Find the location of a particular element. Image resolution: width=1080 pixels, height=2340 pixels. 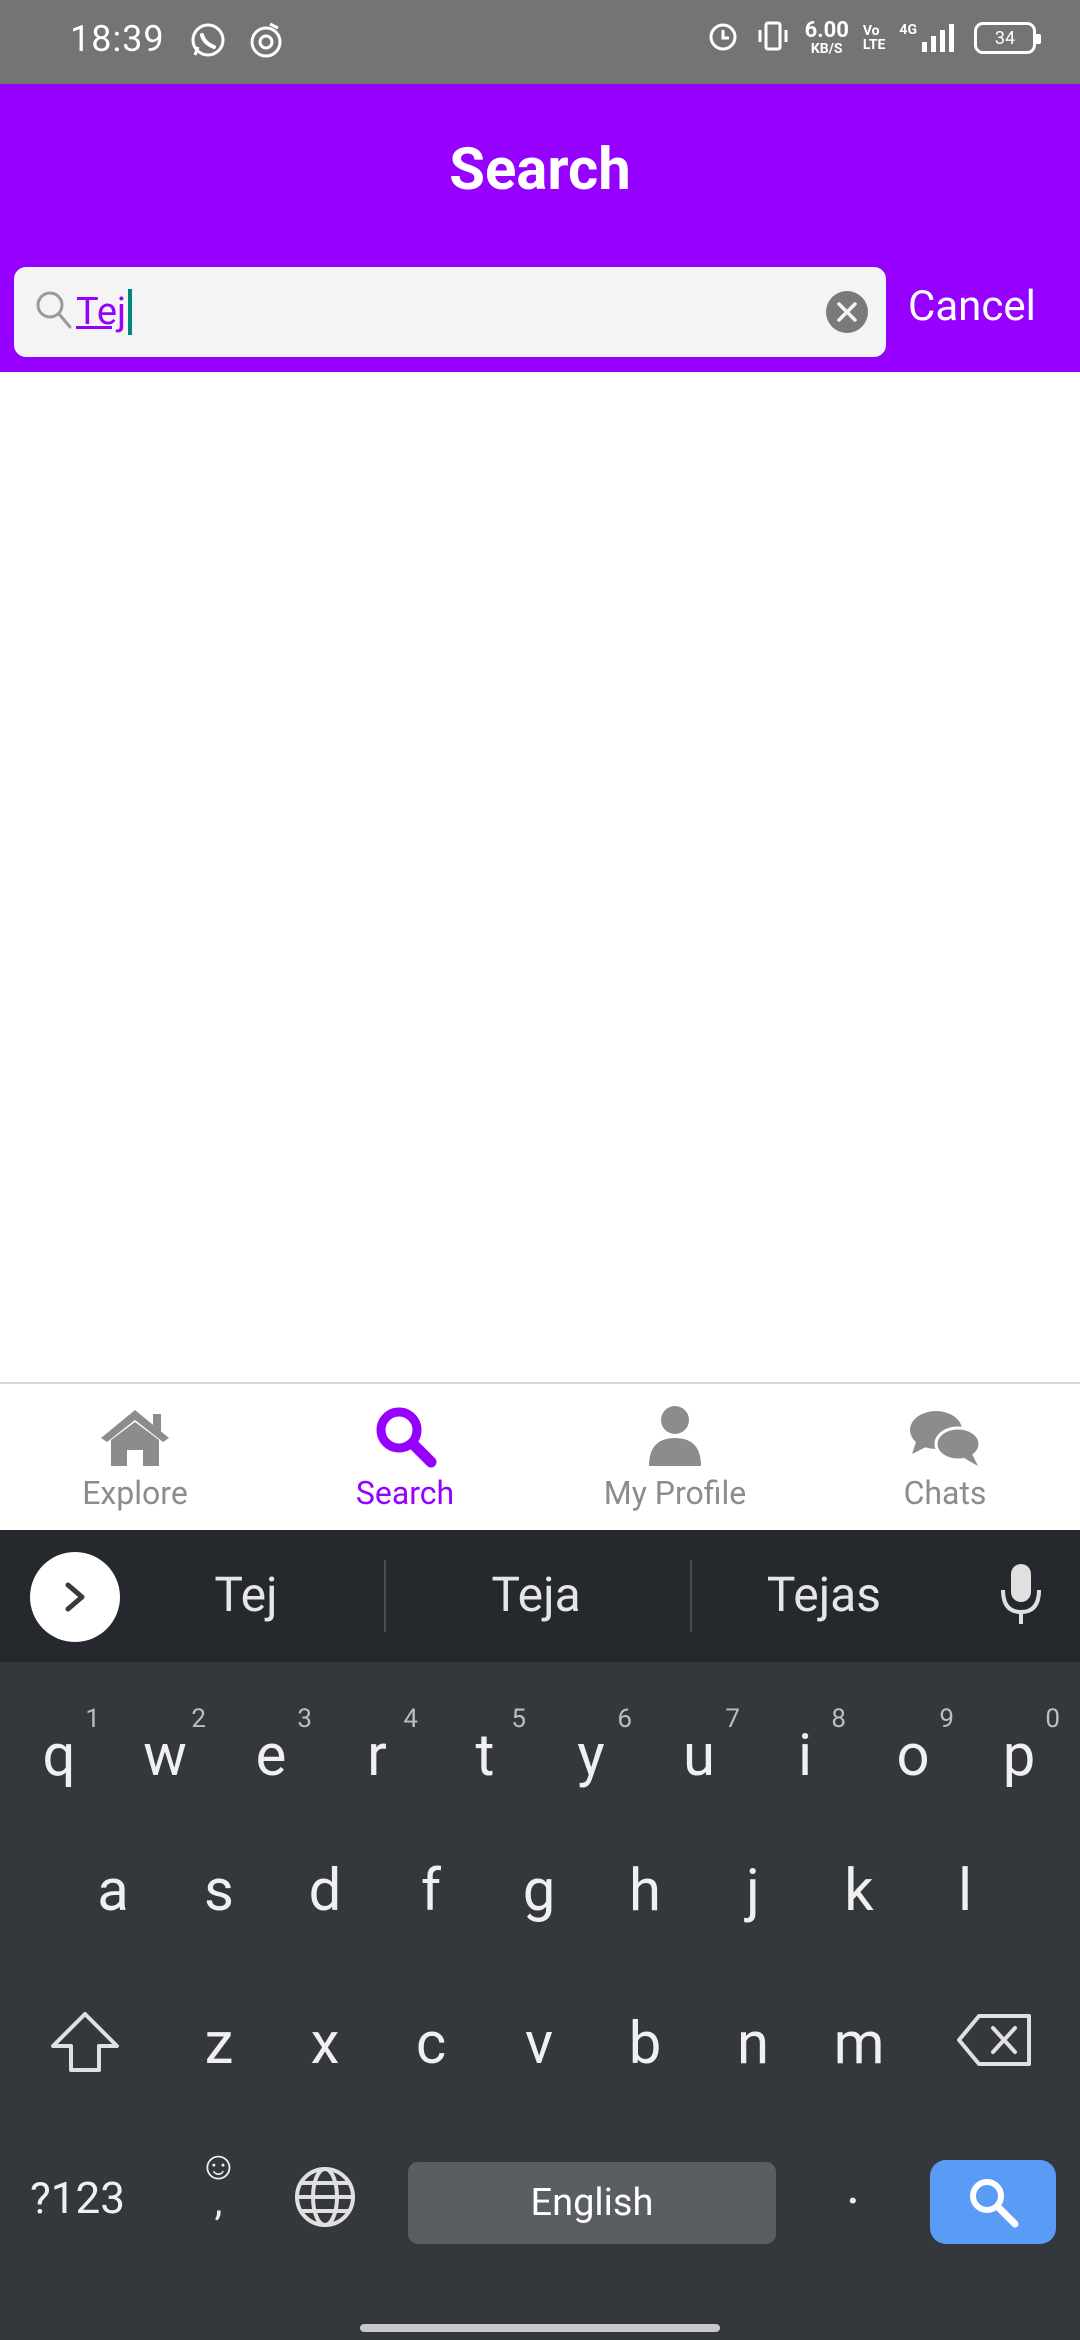

key-n: n is located at coordinates (753, 2044).